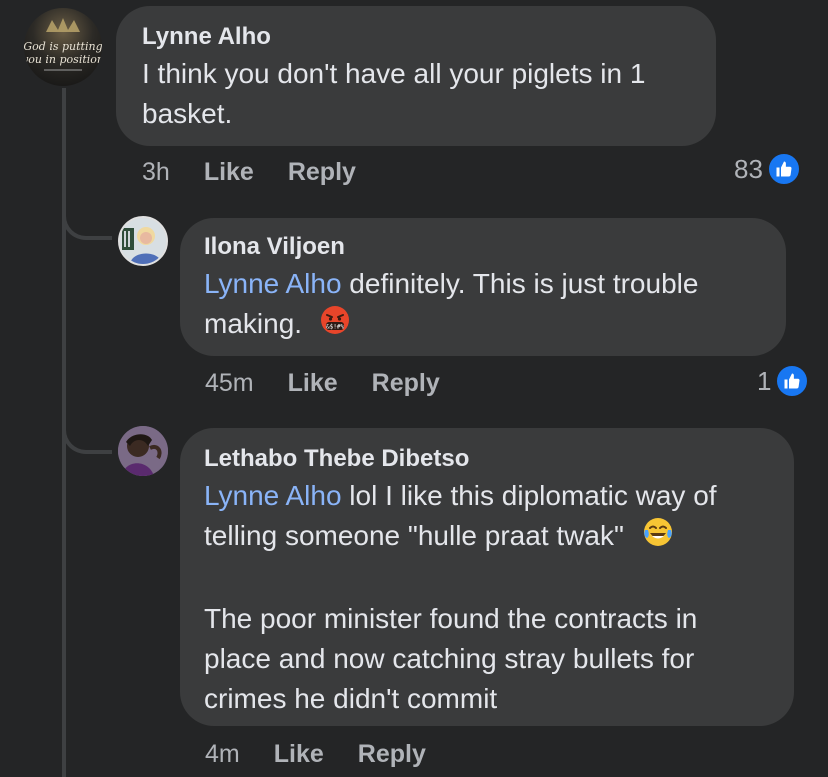  What do you see at coordinates (332, 754) in the screenshot?
I see `comment-actions: 4m Like Reply` at bounding box center [332, 754].